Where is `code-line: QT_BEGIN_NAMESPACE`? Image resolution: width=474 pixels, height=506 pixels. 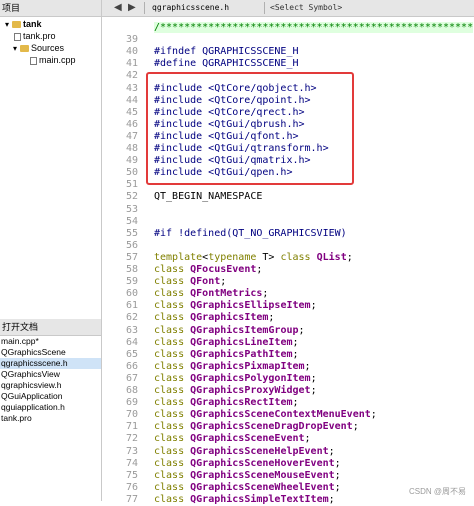
code-line: QT_BEGIN_NAMESPACE is located at coordinates (208, 197).